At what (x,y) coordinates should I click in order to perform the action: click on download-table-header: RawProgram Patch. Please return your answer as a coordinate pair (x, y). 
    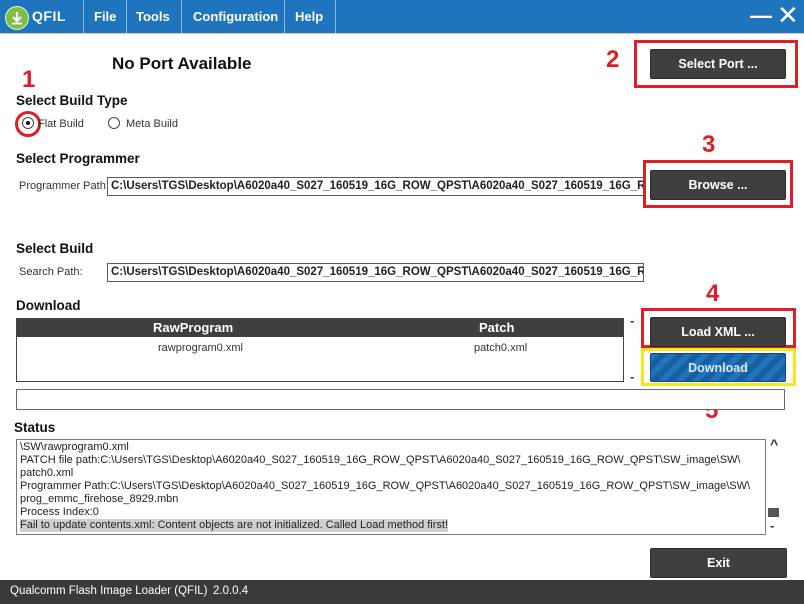
    Looking at the image, I should click on (320, 328).